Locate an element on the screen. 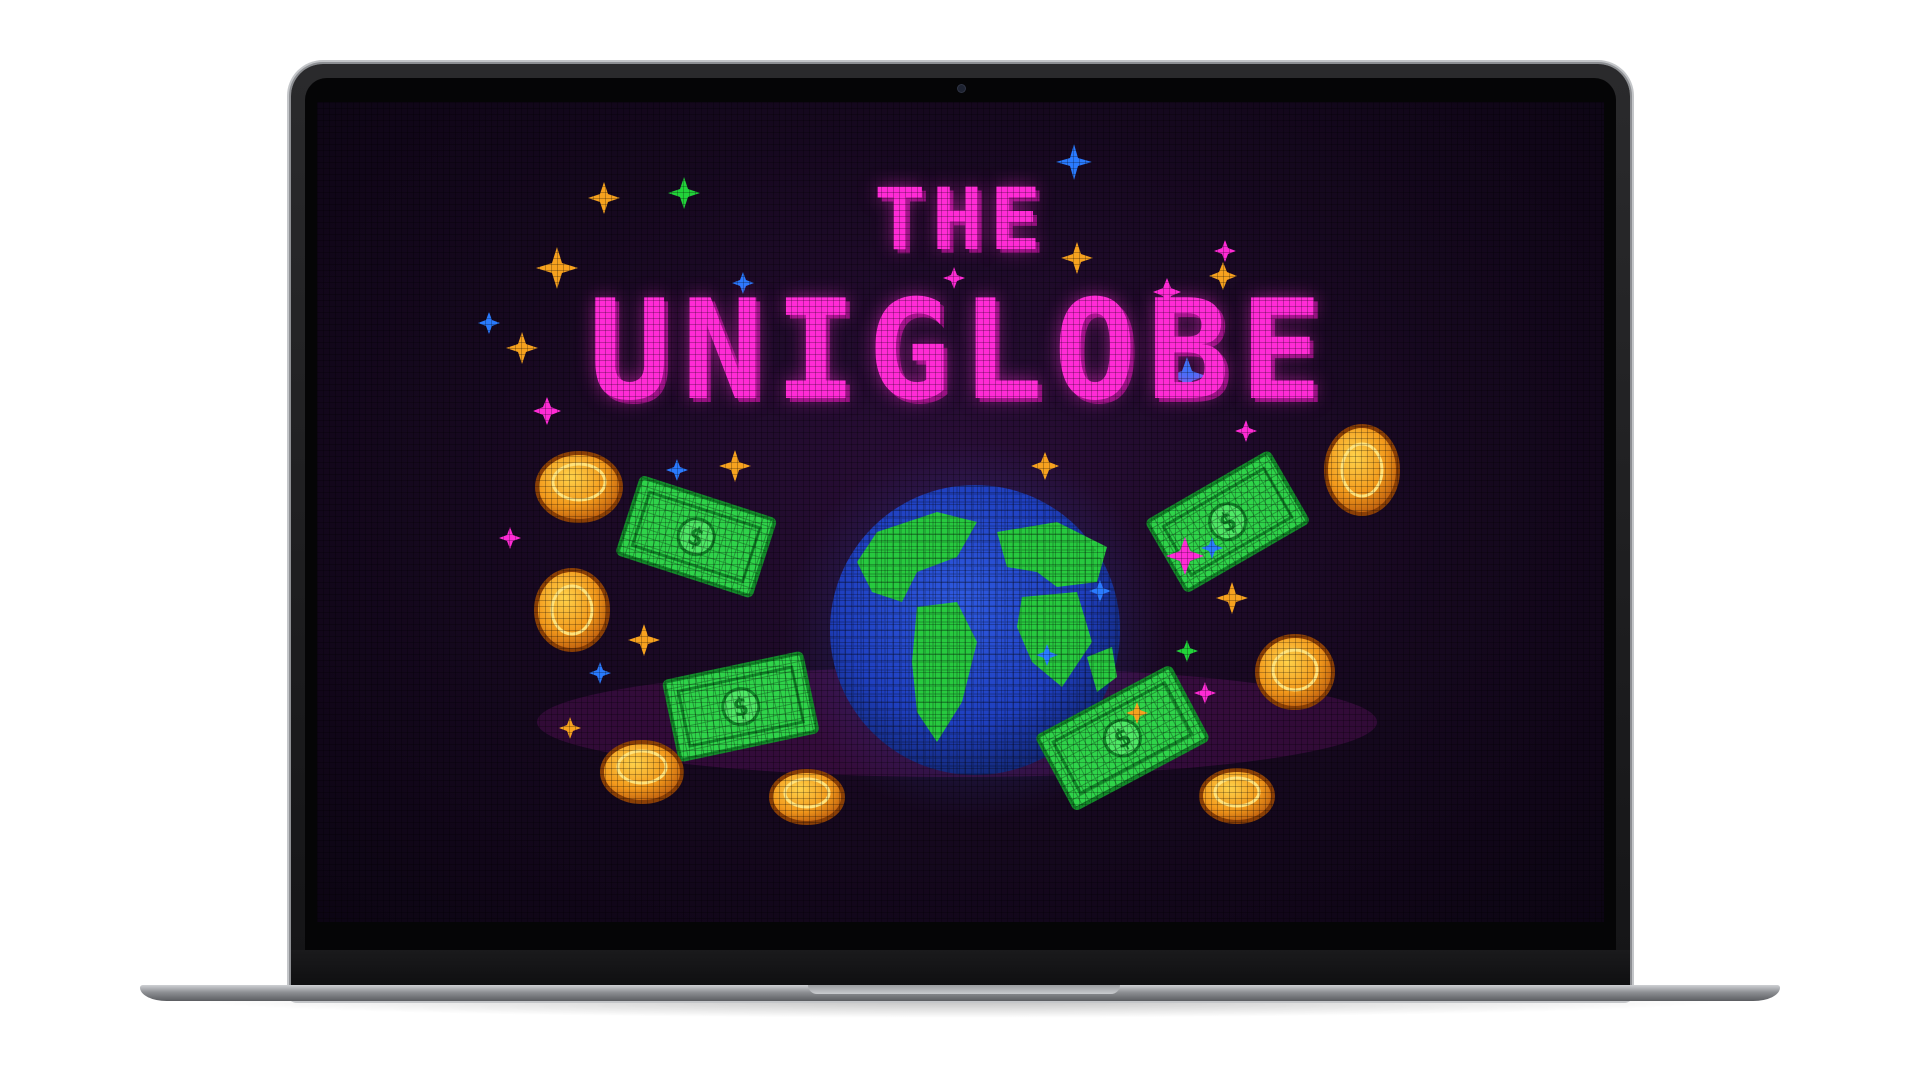 The image size is (1920, 1080). title-line-the: THE is located at coordinates (960, 220).